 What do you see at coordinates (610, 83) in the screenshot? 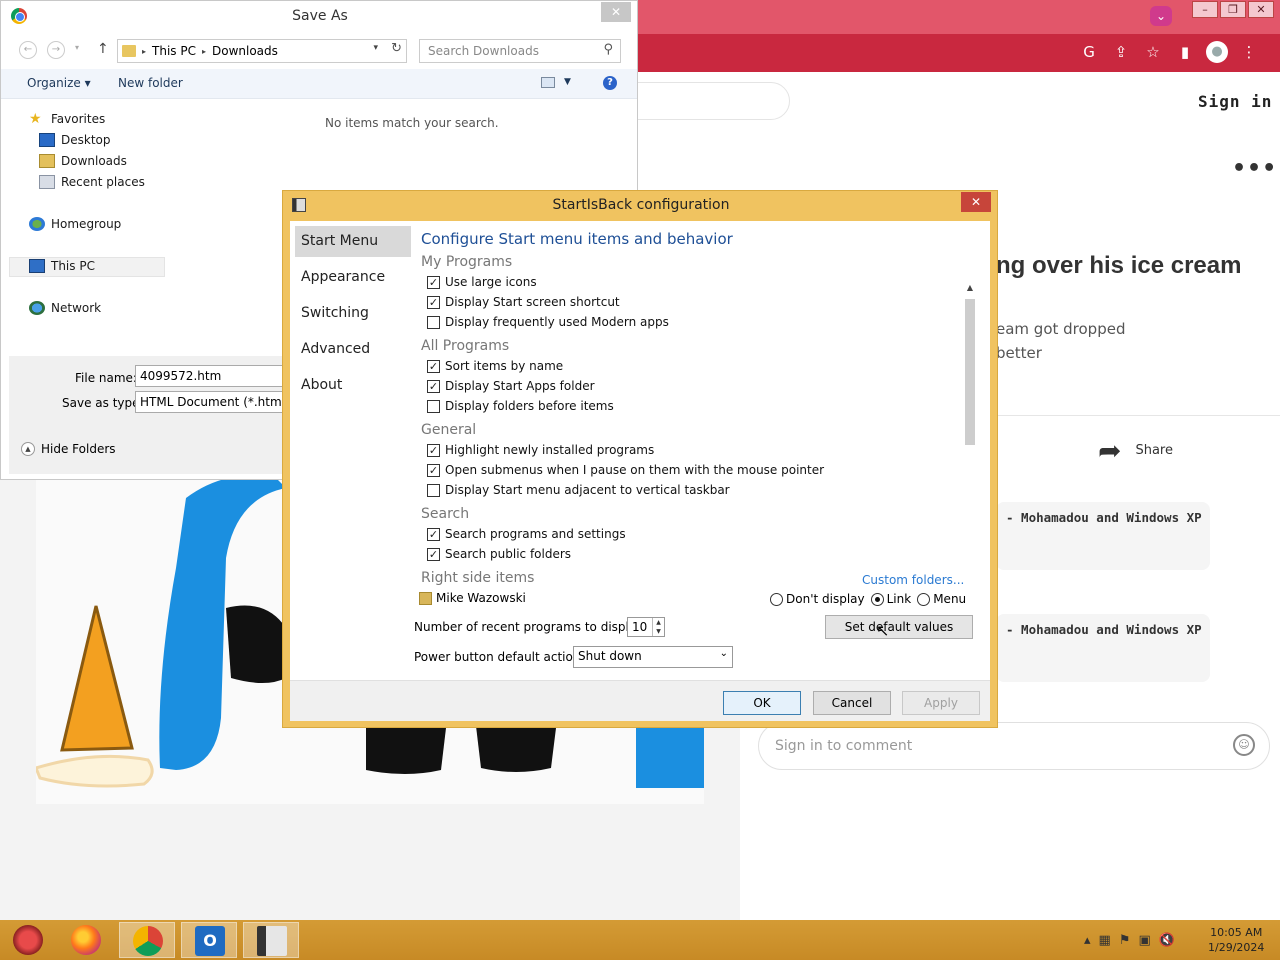
I see `help-icon: ?` at bounding box center [610, 83].